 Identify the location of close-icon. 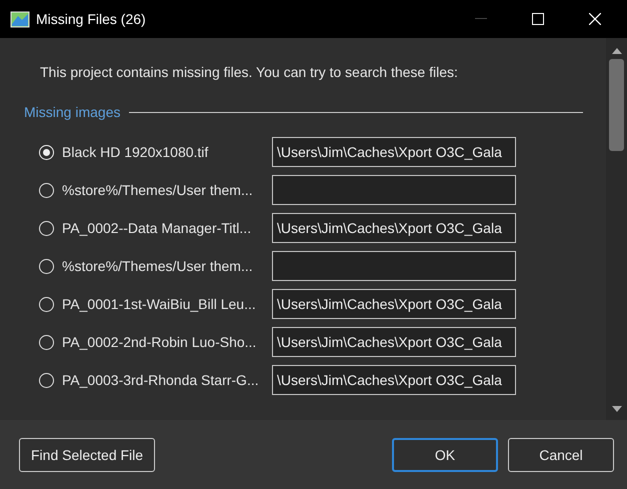
(595, 19).